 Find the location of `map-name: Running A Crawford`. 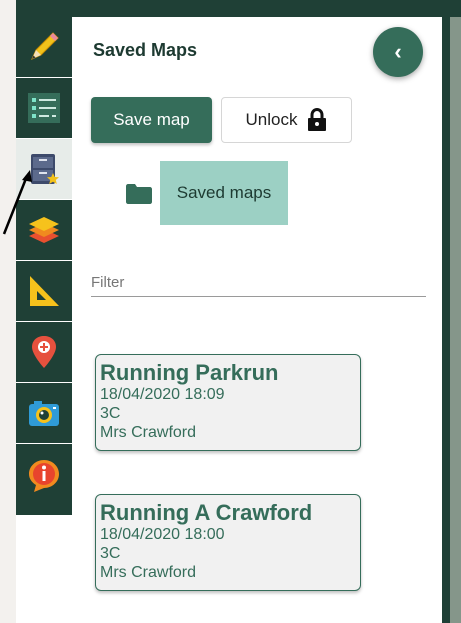

map-name: Running A Crawford is located at coordinates (206, 512).